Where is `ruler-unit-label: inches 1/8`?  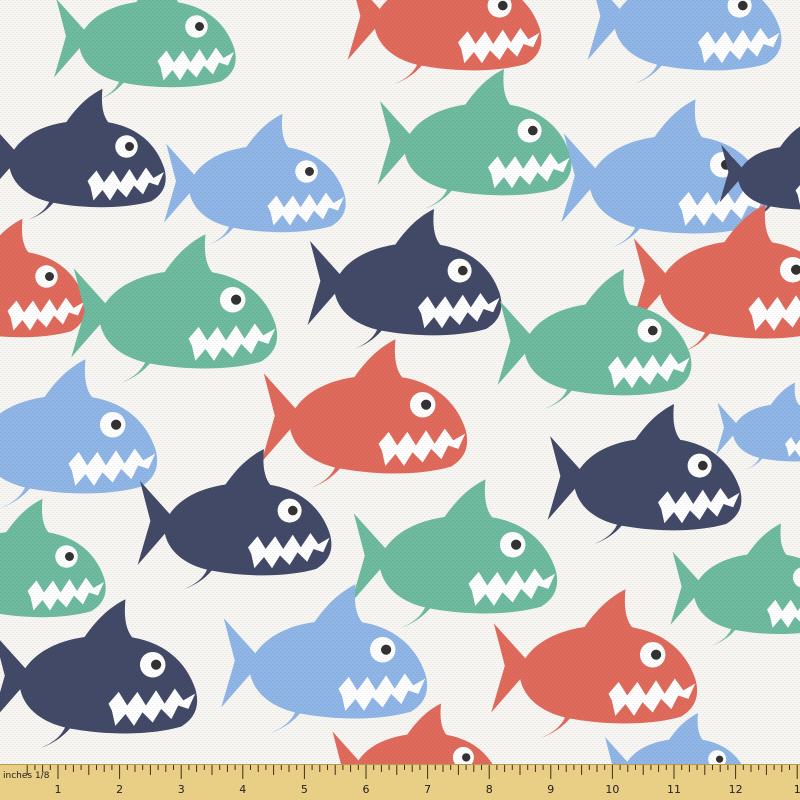 ruler-unit-label: inches 1/8 is located at coordinates (26, 776).